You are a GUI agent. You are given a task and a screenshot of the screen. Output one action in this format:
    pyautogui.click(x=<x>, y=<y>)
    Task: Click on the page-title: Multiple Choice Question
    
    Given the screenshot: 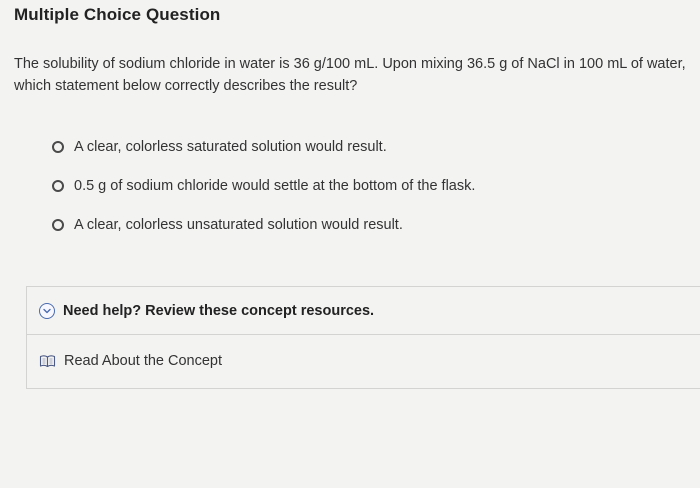 What is the action you would take?
    pyautogui.click(x=117, y=14)
    